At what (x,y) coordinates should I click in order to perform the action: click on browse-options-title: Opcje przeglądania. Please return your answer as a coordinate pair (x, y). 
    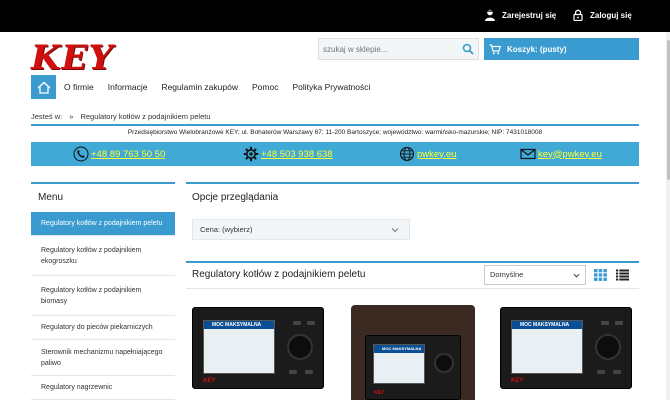
    Looking at the image, I should click on (235, 197).